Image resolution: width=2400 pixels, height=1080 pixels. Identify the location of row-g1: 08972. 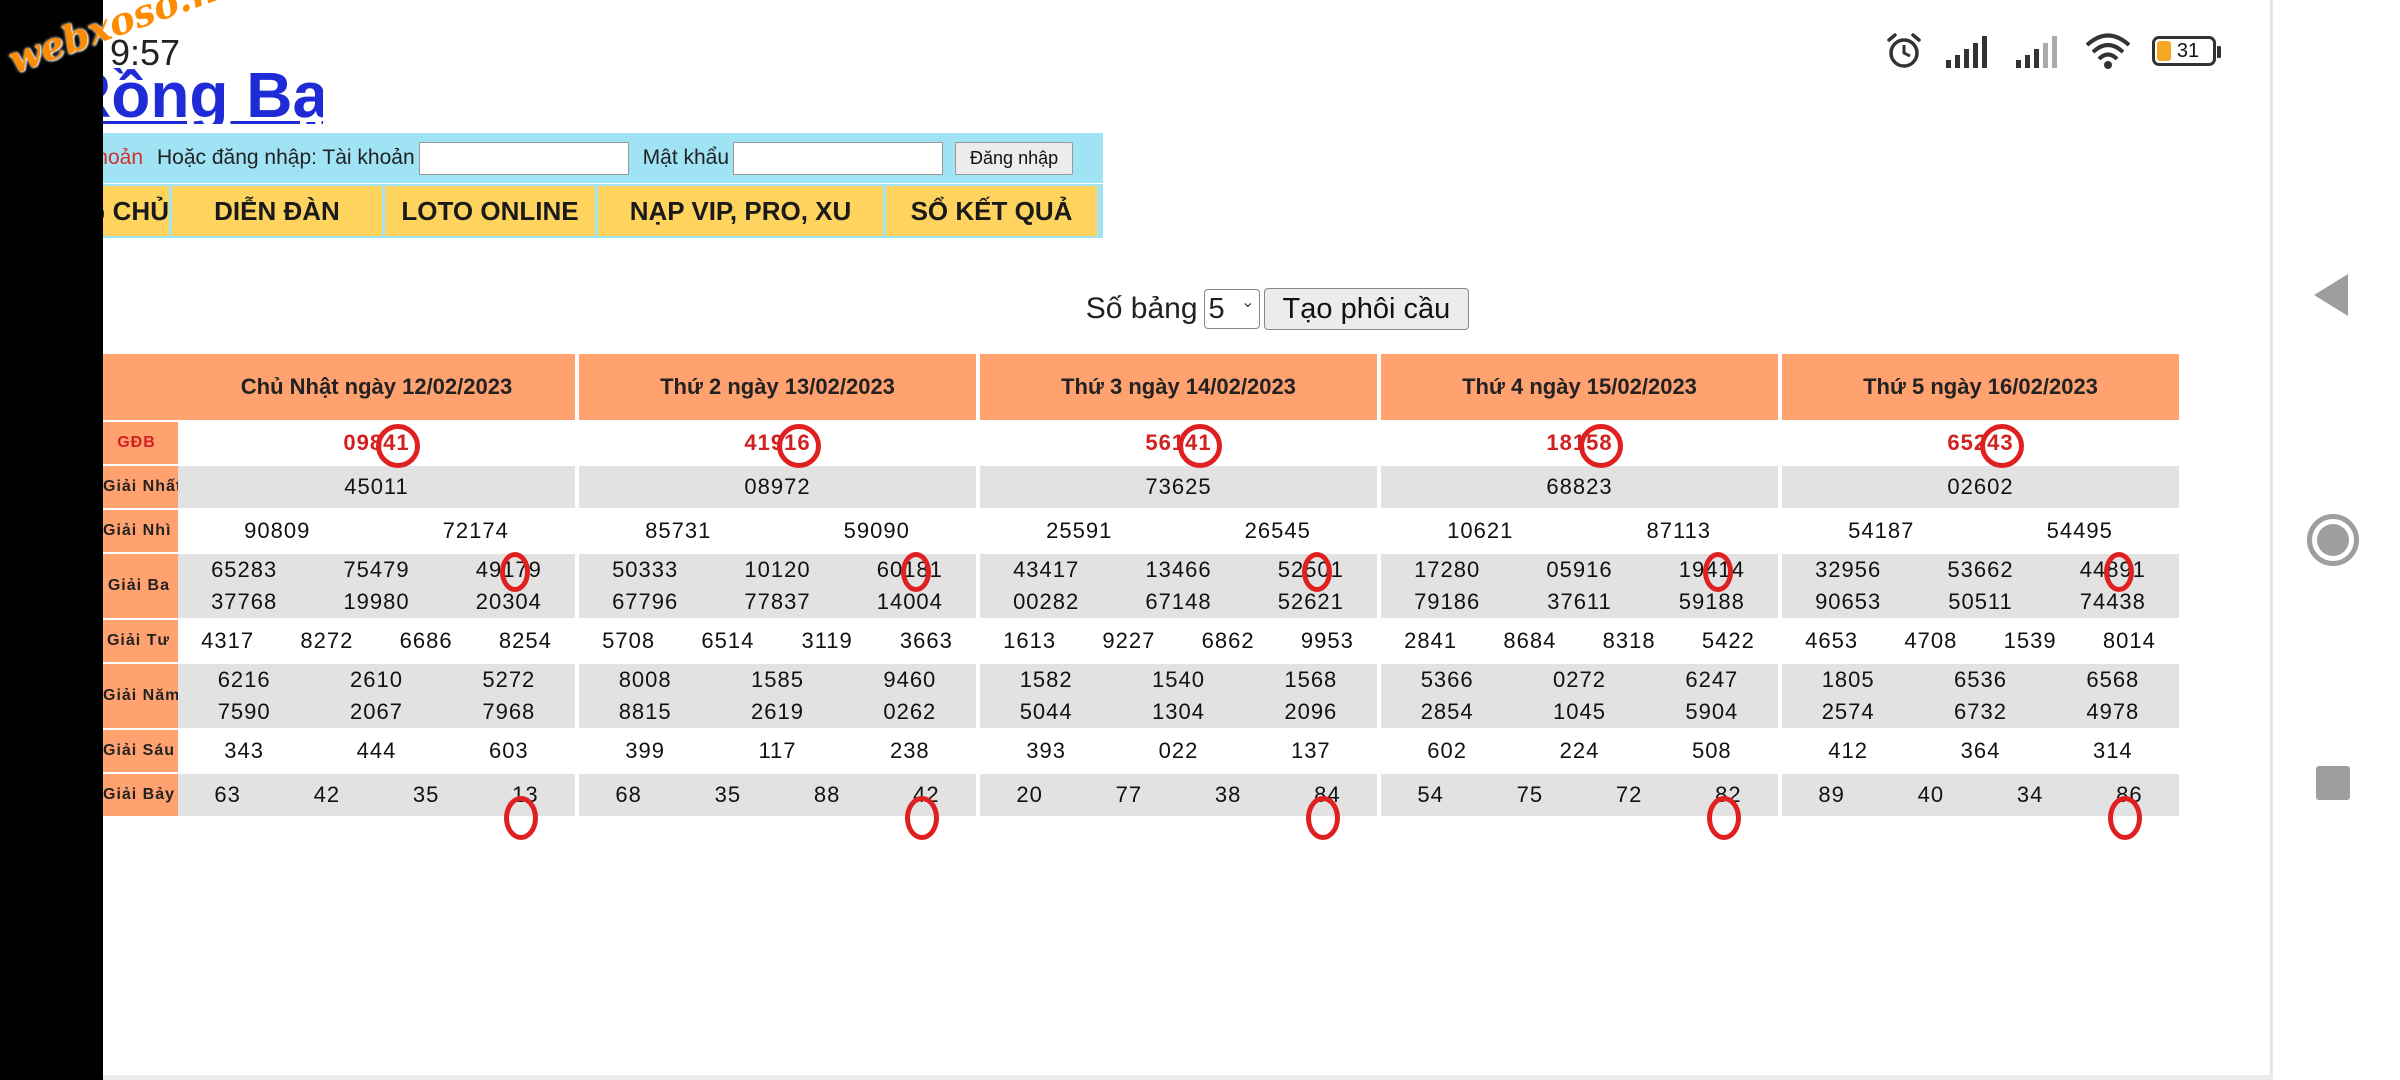
(777, 486).